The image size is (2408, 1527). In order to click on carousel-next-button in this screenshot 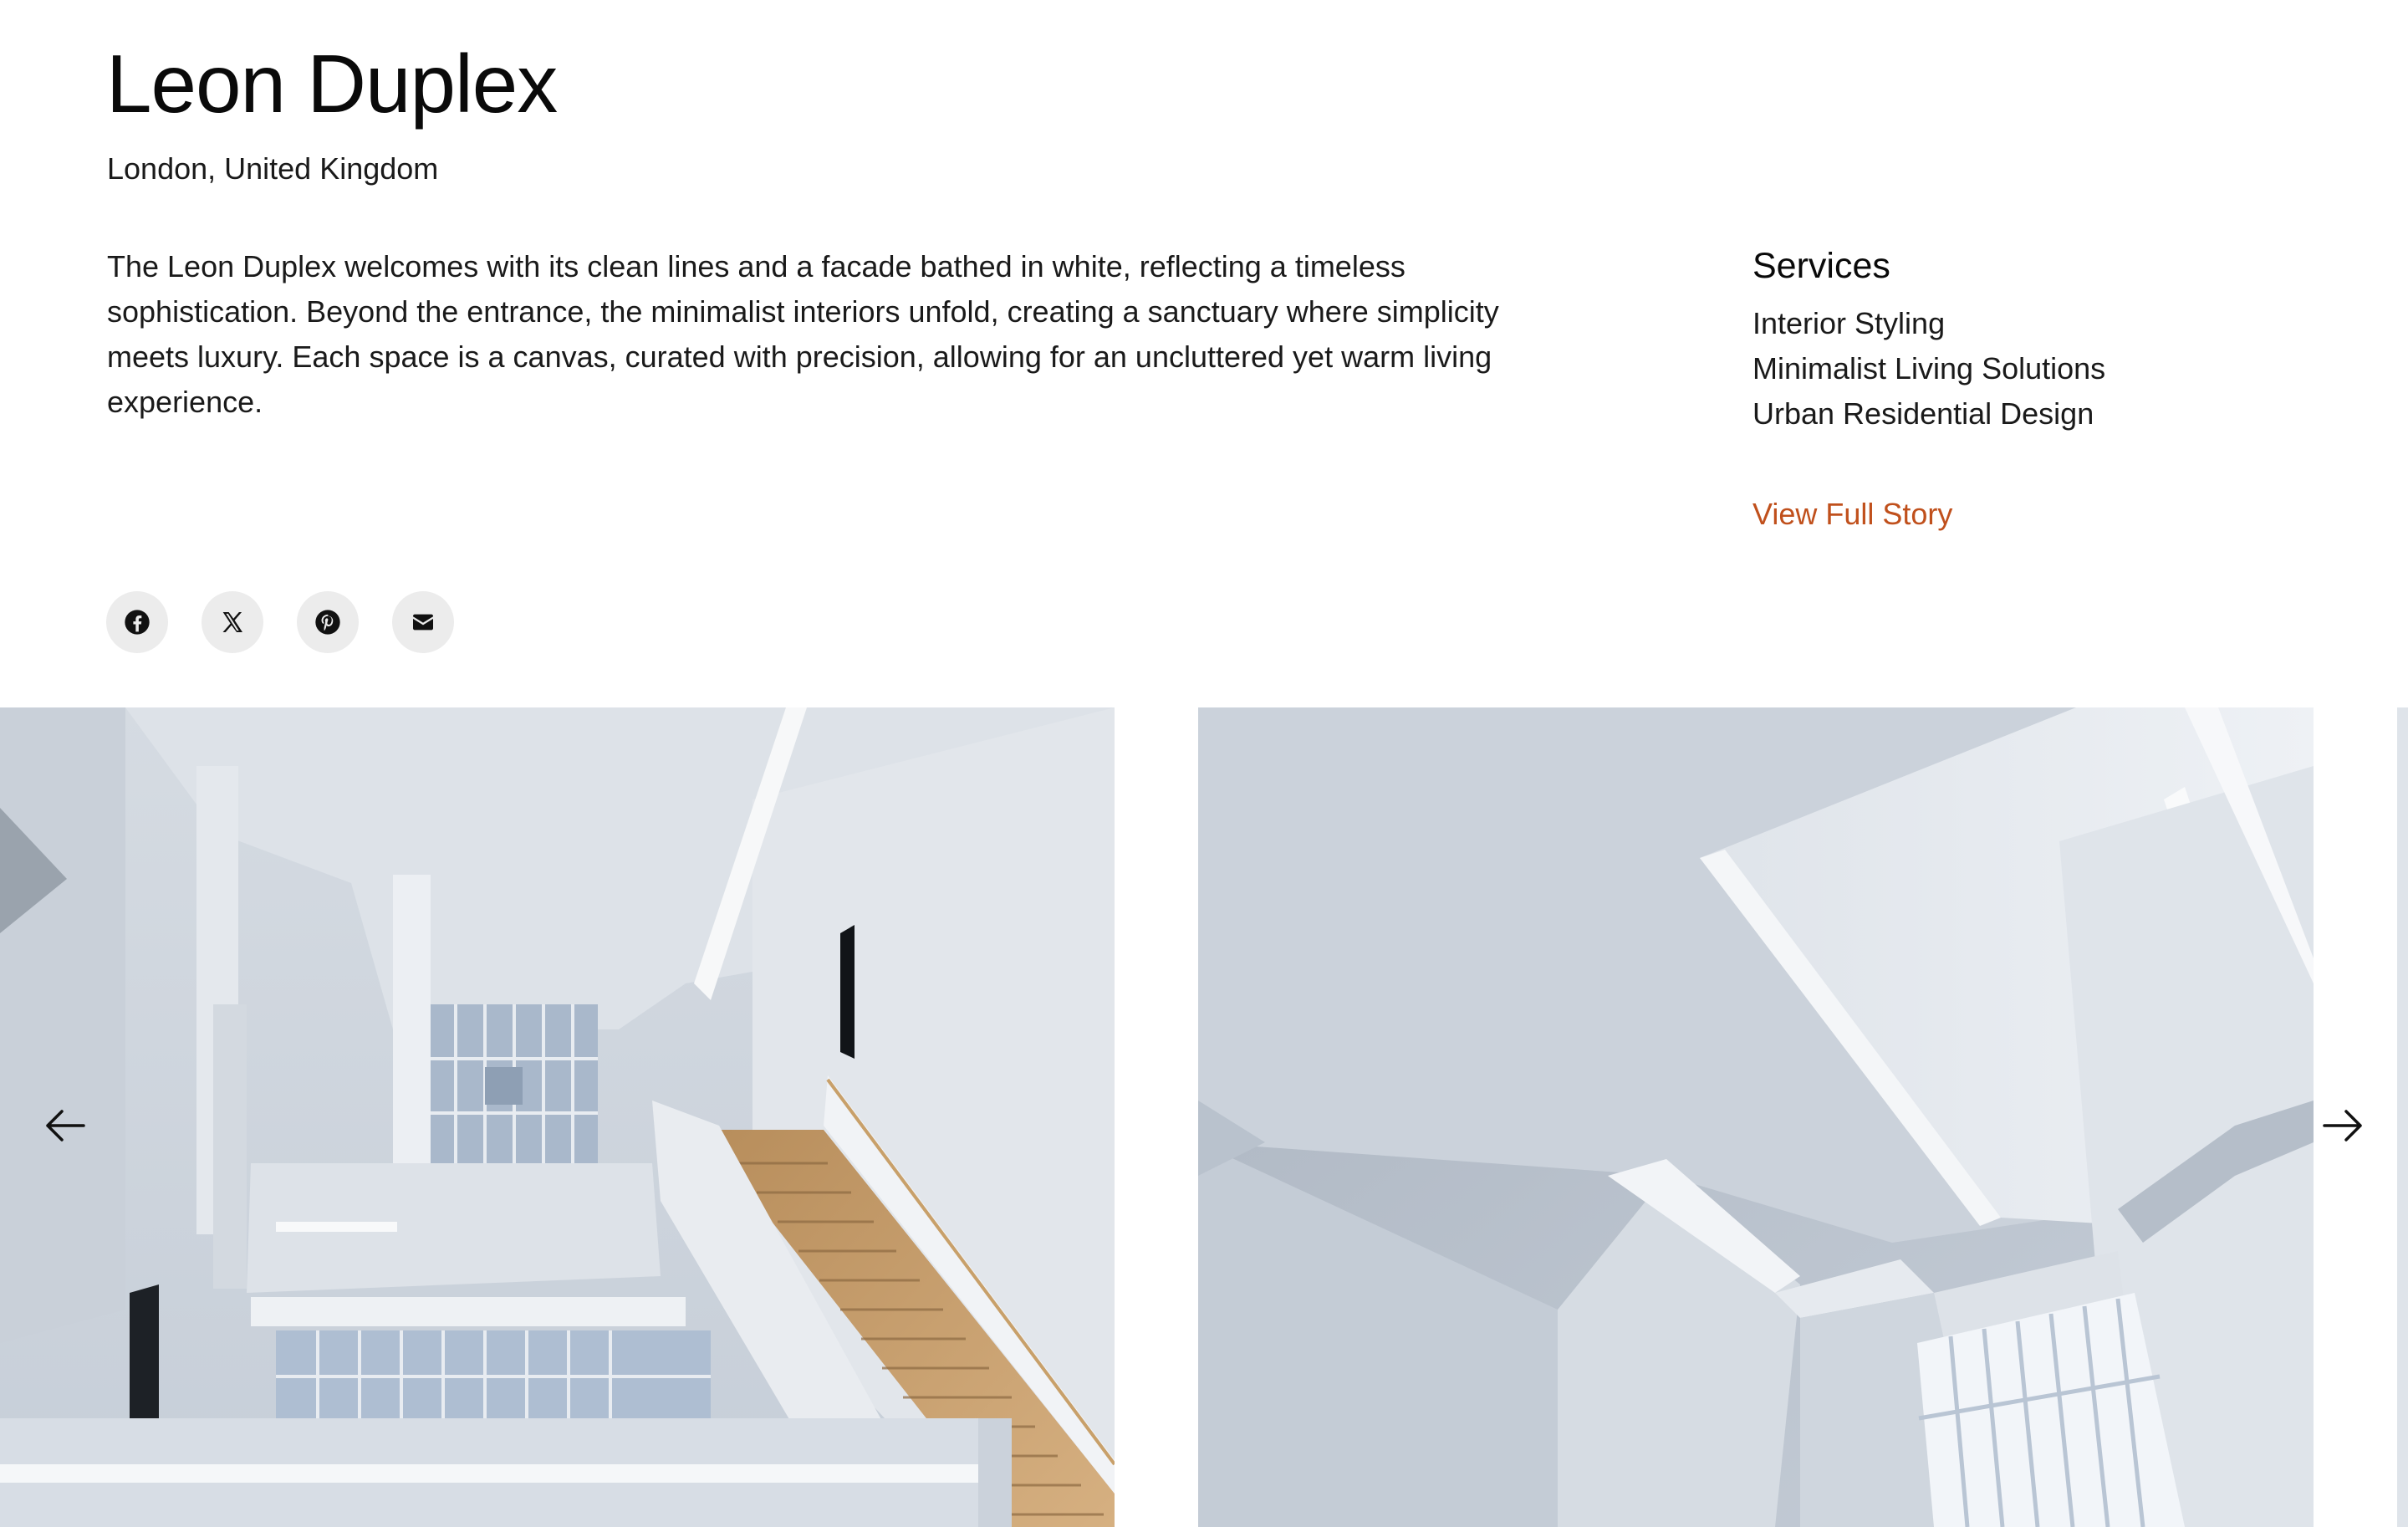, I will do `click(2343, 1126)`.